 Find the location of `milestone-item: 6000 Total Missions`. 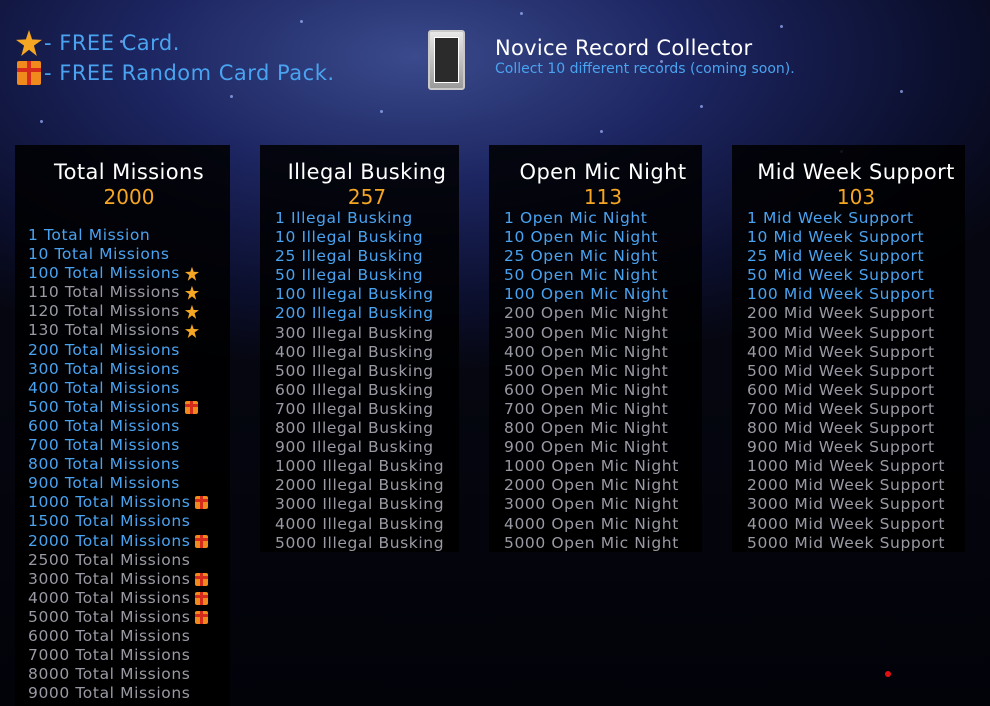

milestone-item: 6000 Total Missions is located at coordinates (129, 636).